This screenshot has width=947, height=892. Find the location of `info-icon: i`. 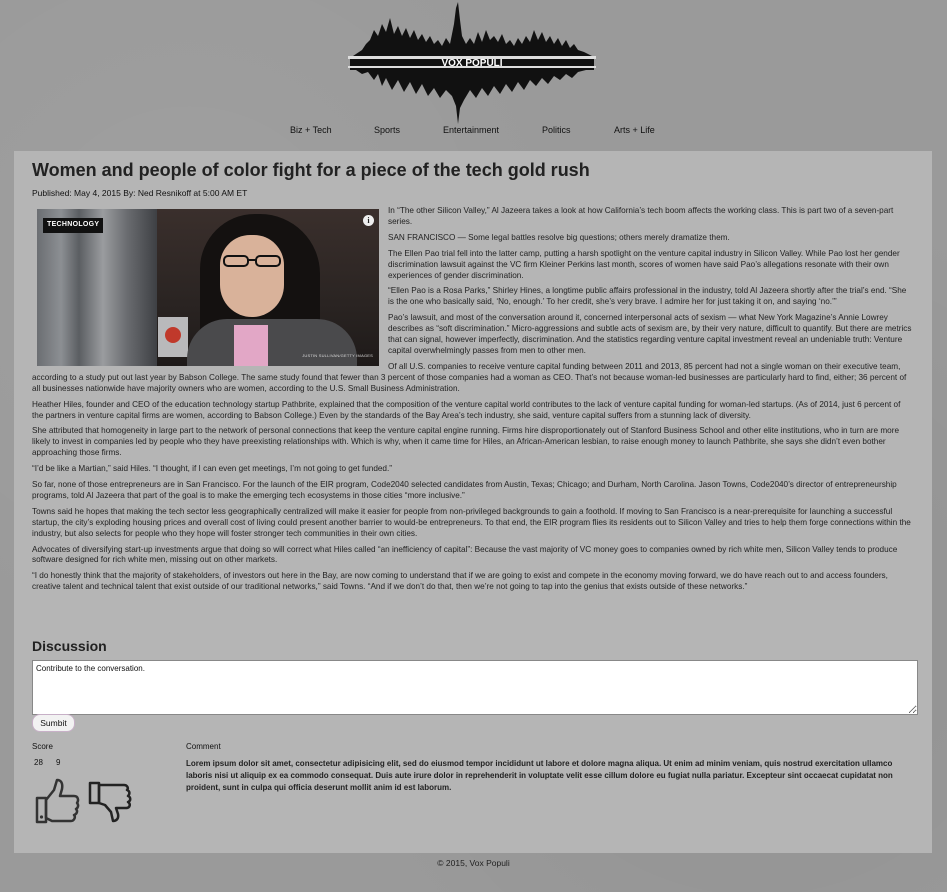

info-icon: i is located at coordinates (368, 220).